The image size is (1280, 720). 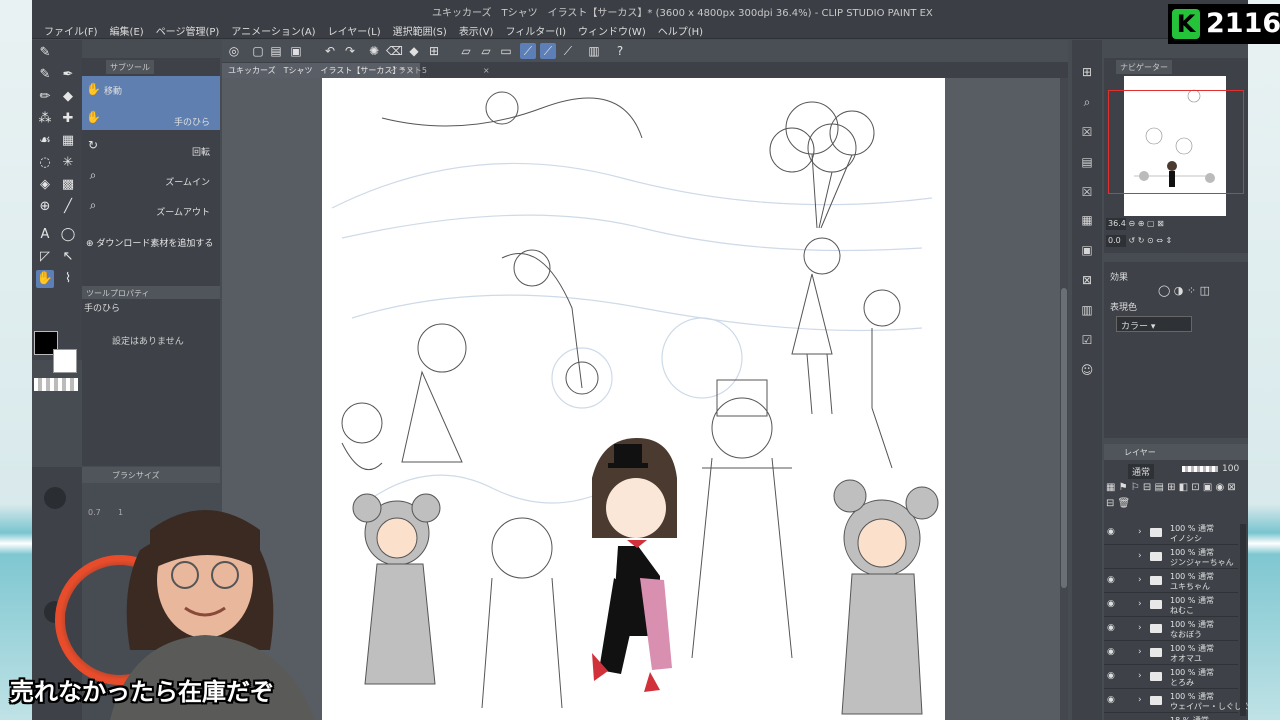 I want to click on tab-illustration5: イラスト5 ×, so click(x=440, y=70).